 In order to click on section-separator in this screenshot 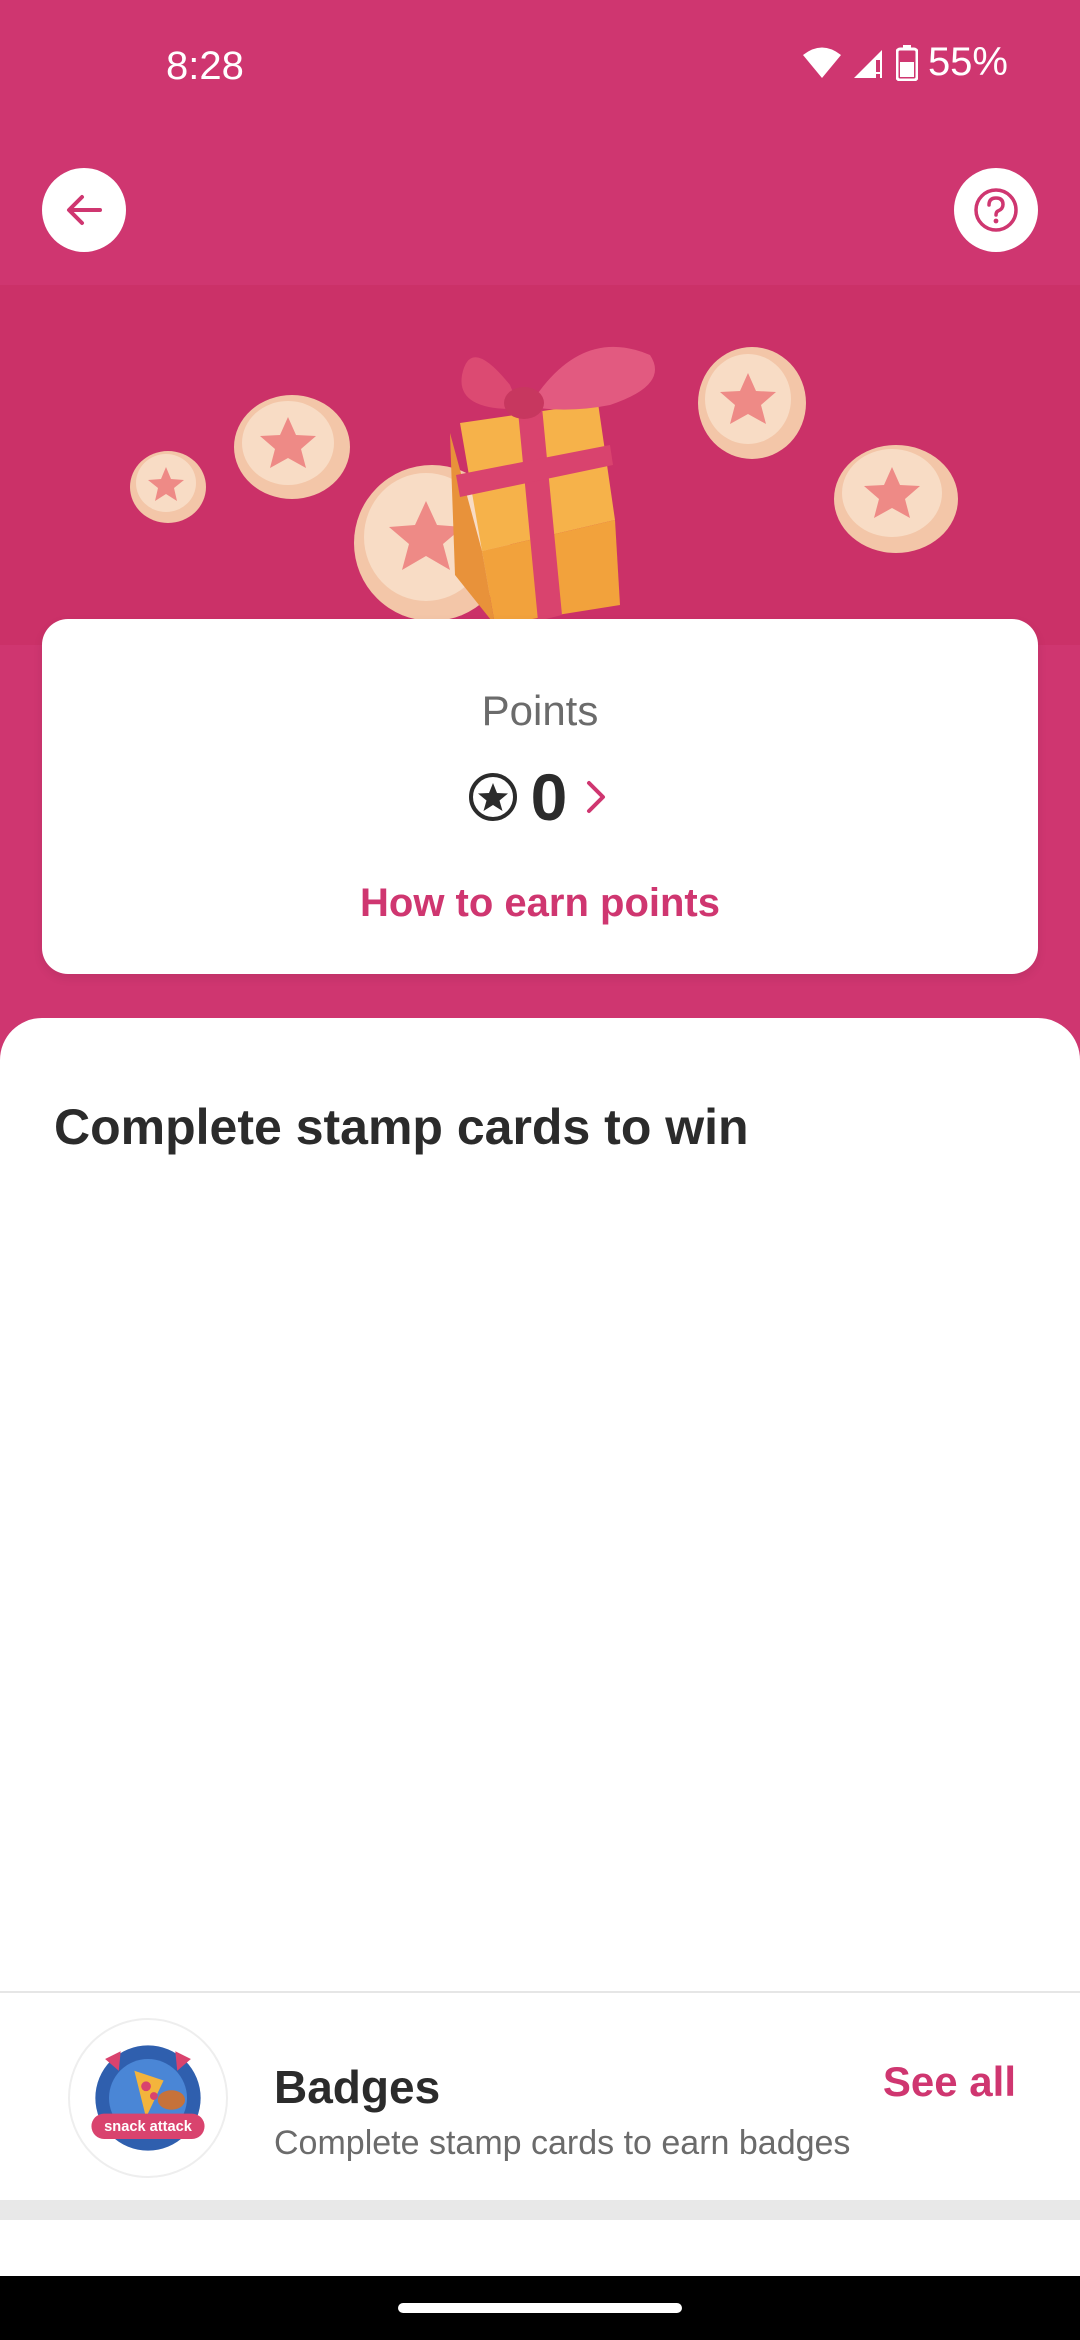, I will do `click(540, 2210)`.